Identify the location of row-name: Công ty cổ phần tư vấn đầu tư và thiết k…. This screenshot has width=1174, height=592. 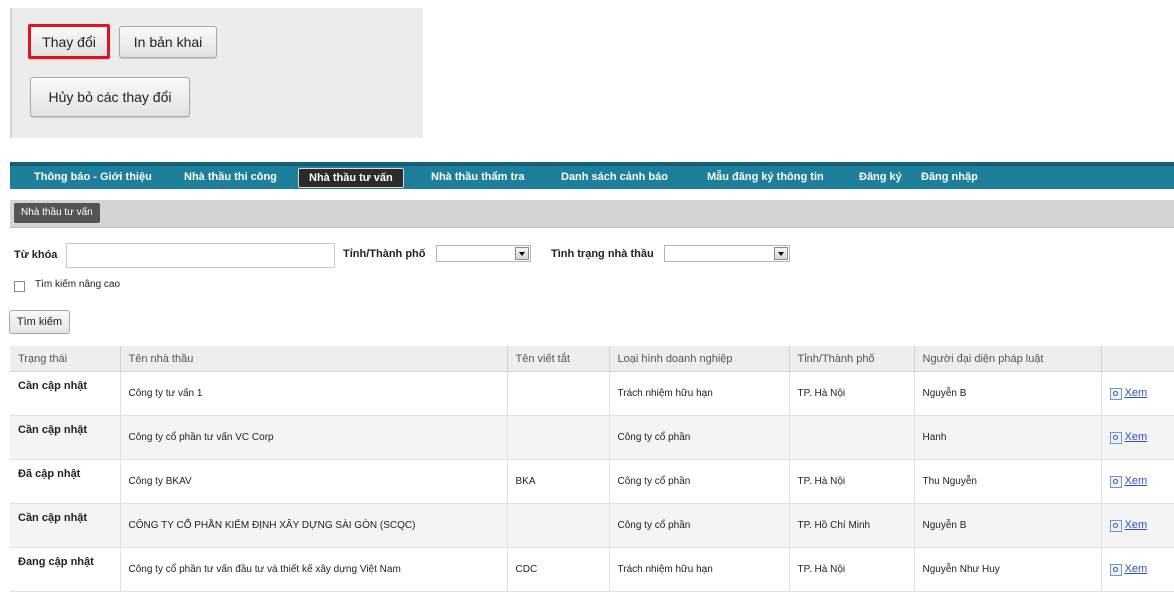
(314, 569).